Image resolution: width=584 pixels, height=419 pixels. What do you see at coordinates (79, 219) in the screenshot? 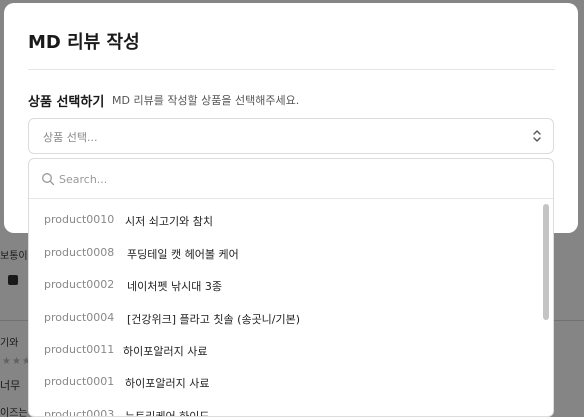
I see `option-code: product0010` at bounding box center [79, 219].